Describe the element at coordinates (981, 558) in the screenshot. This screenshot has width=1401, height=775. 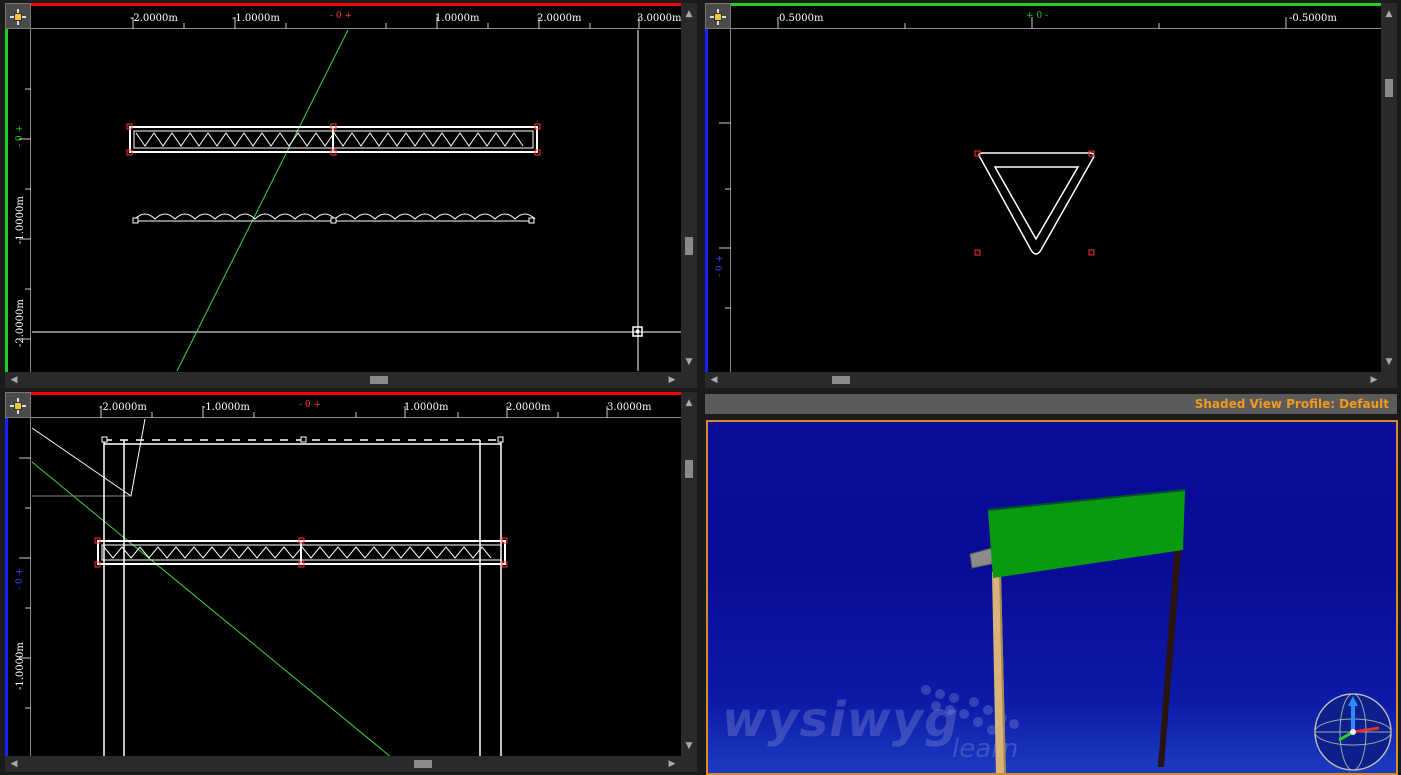
I see `truss-bracket` at that location.